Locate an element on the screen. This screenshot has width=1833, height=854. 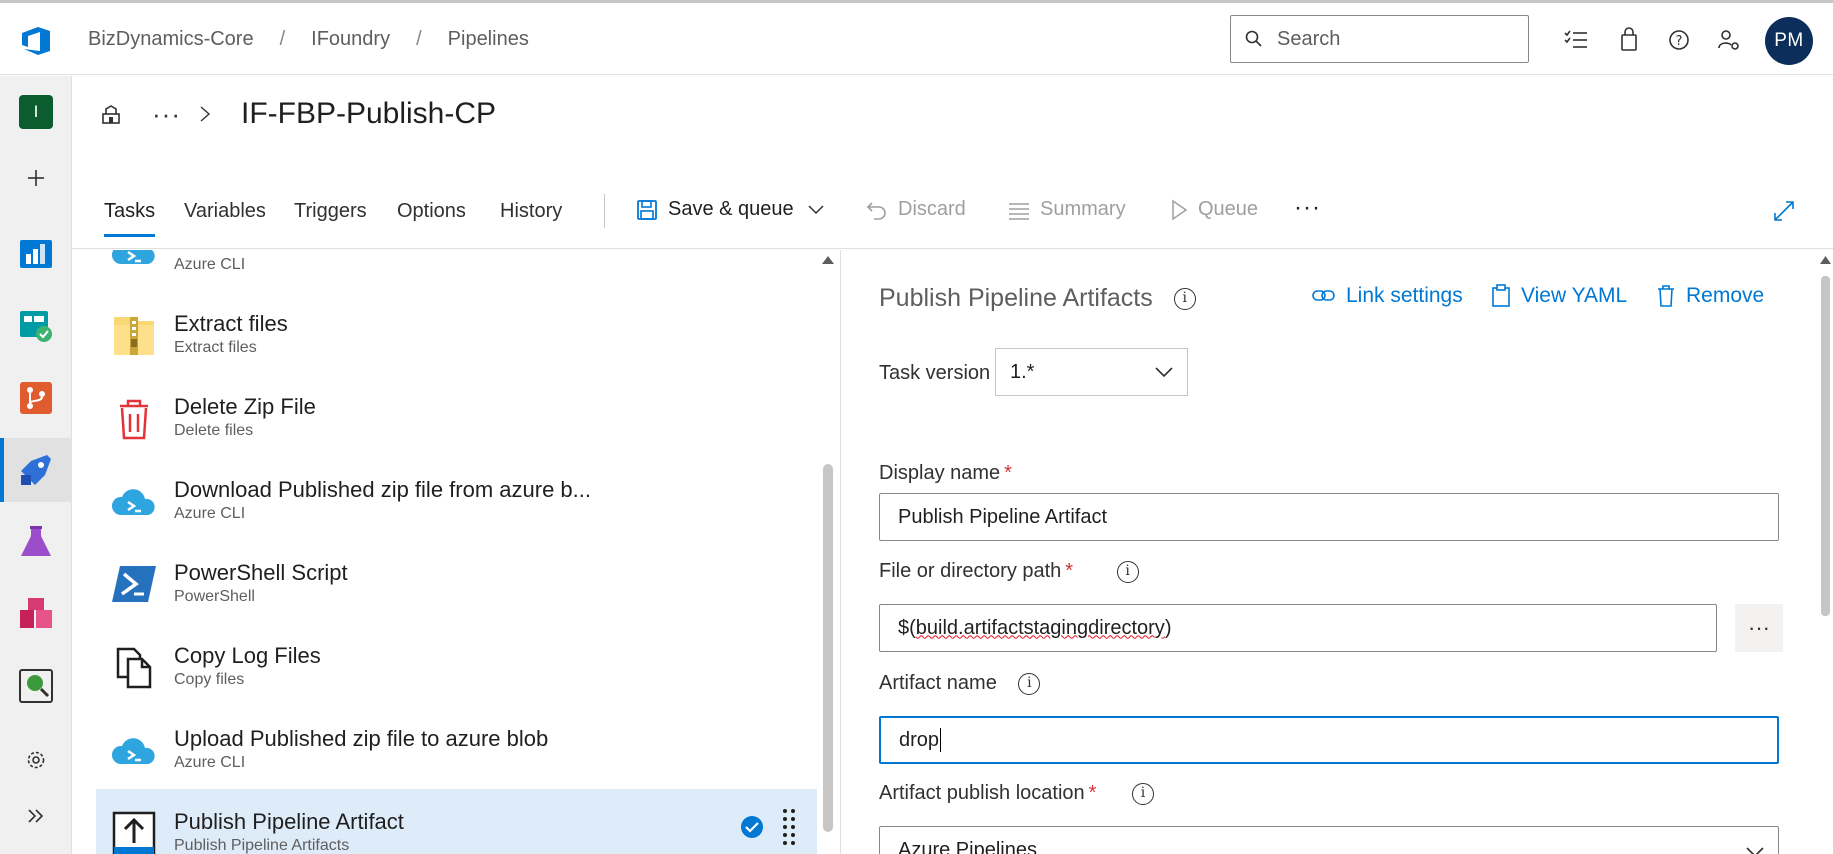
test-flask-icon is located at coordinates (36, 541).